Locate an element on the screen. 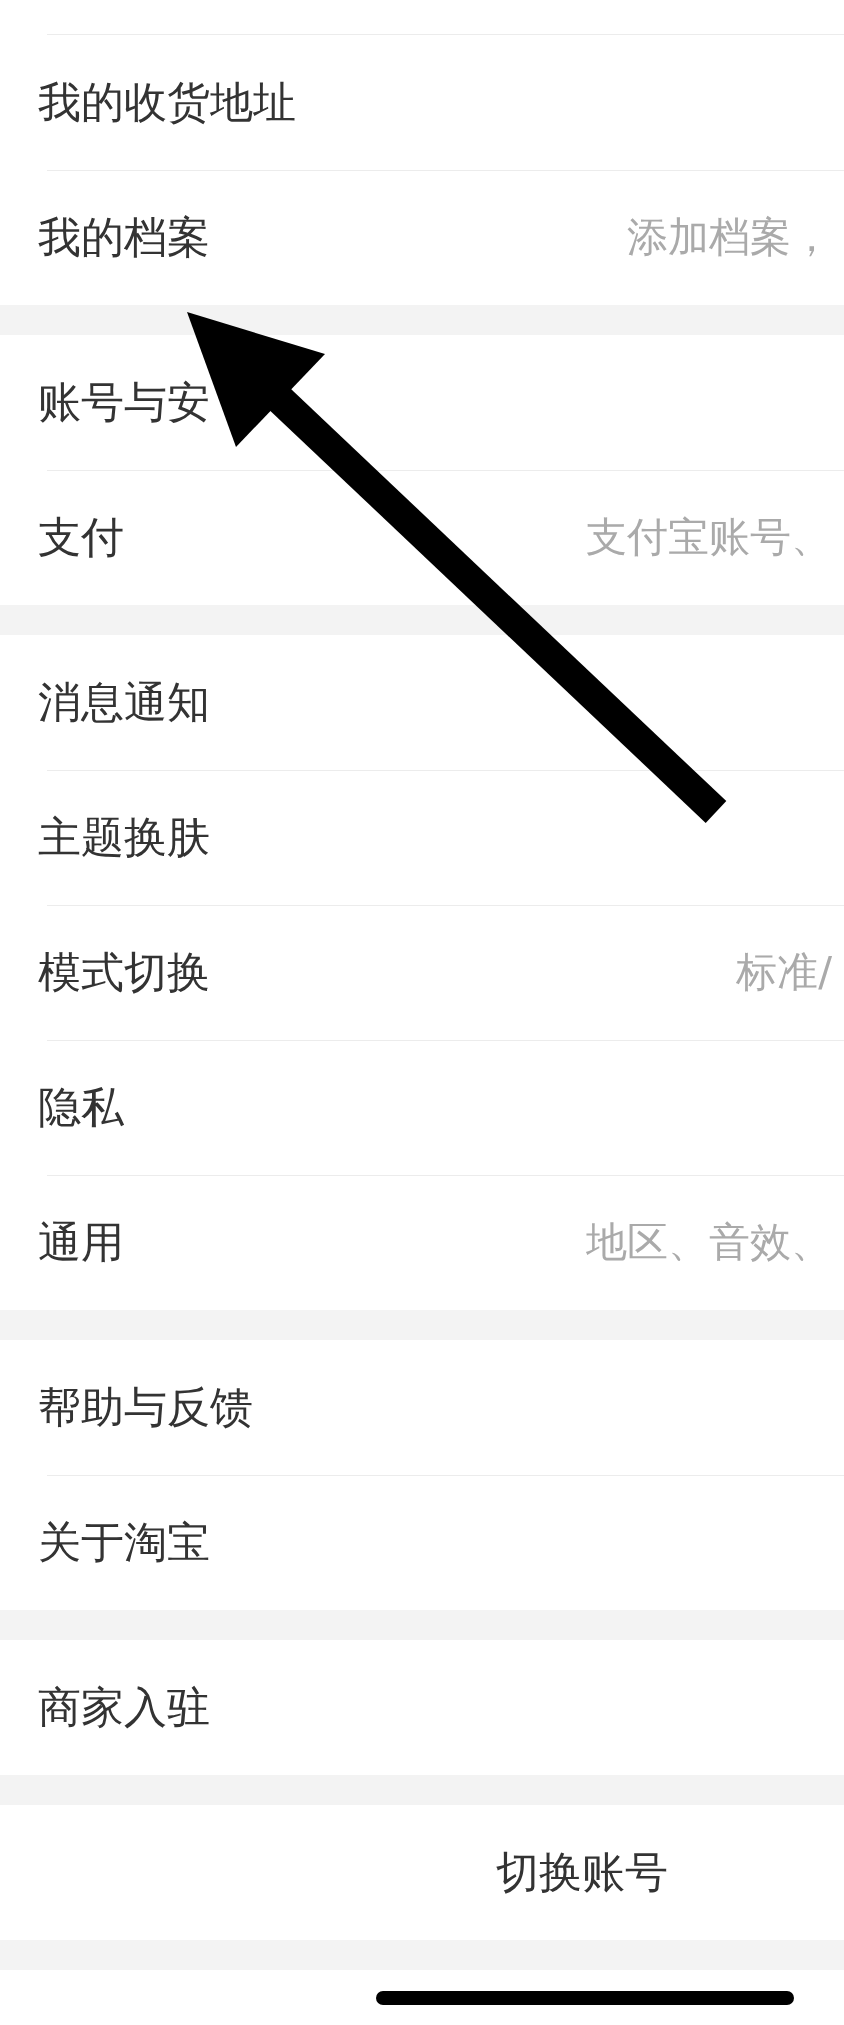 The image size is (844, 2025). row-label: 账号与安 is located at coordinates (124, 403).